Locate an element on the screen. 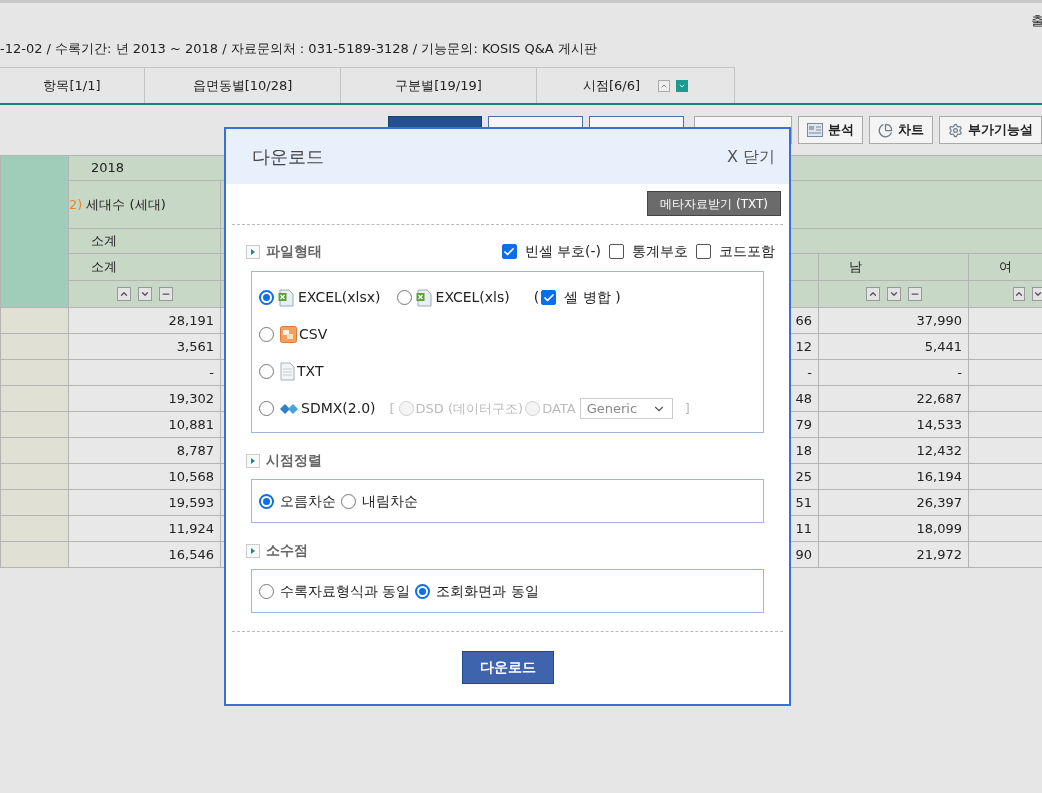 The image size is (1042, 793). table-cell: 51 is located at coordinates (803, 502).